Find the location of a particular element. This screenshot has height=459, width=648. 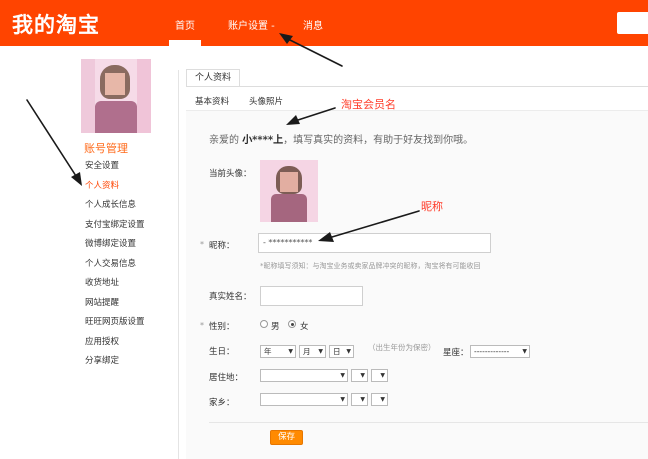

annotation-member-name: 淘宝会员名 is located at coordinates (368, 104).